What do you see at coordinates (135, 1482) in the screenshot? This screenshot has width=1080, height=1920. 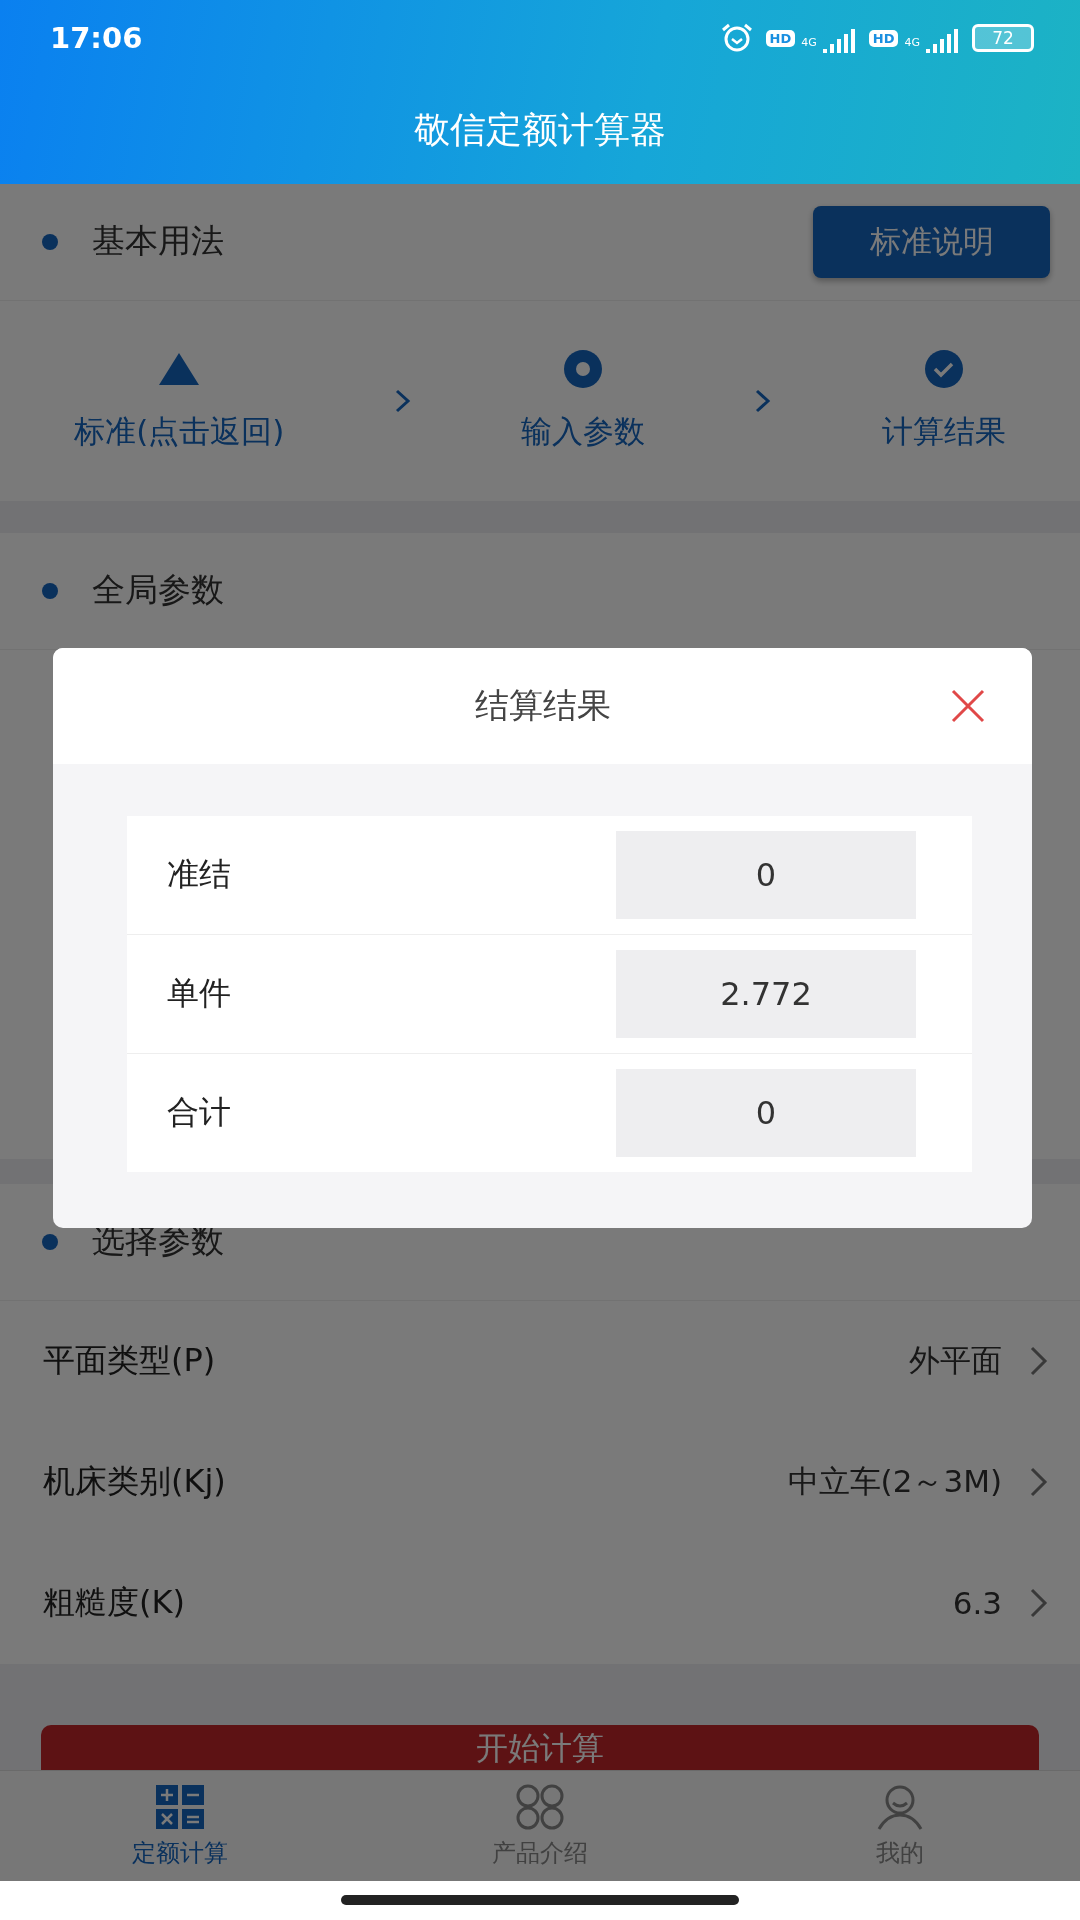 I see `param-label: 机床类别(Kj)` at bounding box center [135, 1482].